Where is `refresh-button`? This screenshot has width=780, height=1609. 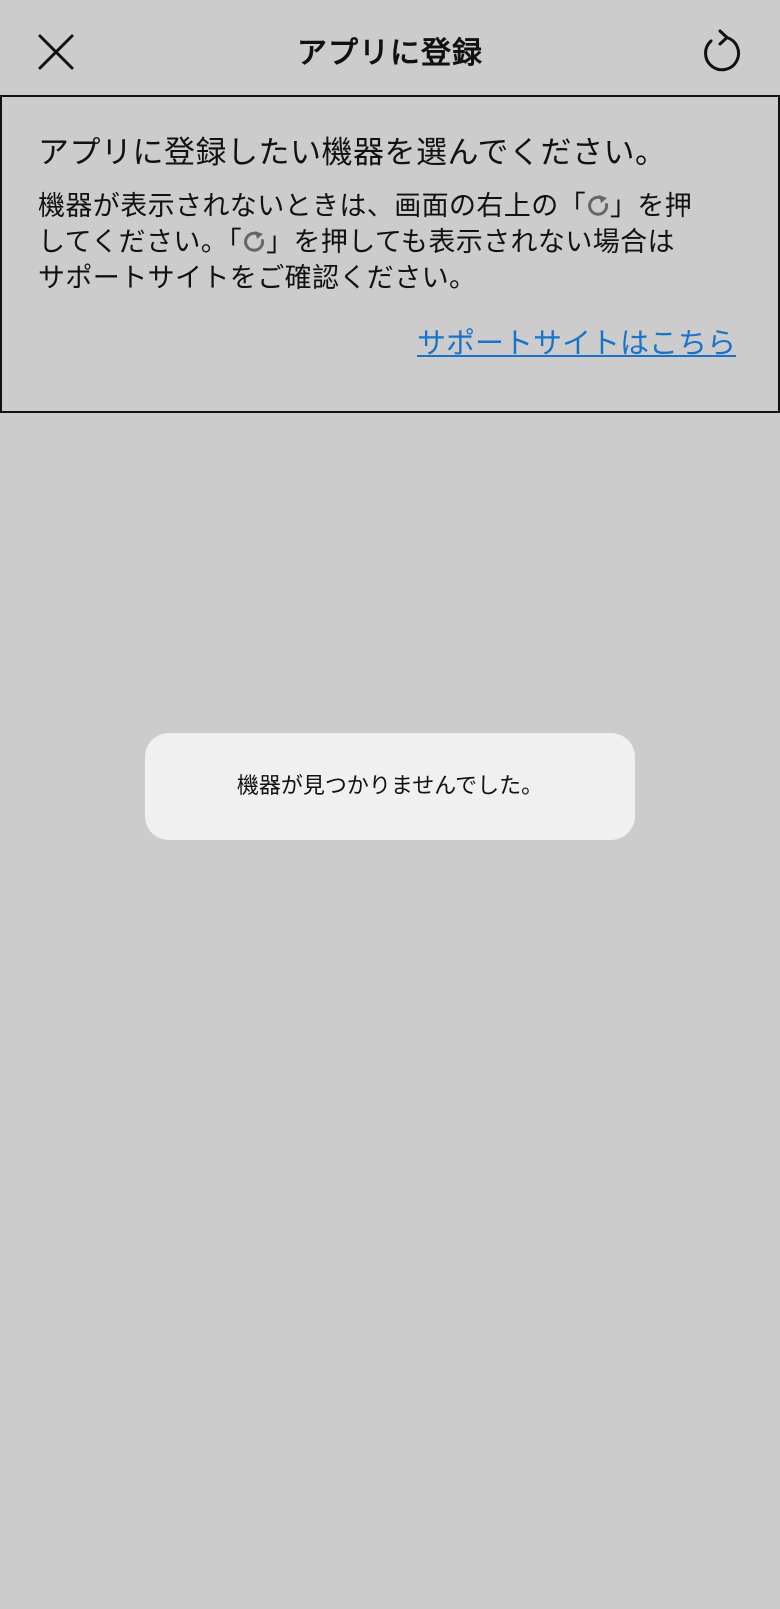 refresh-button is located at coordinates (722, 52).